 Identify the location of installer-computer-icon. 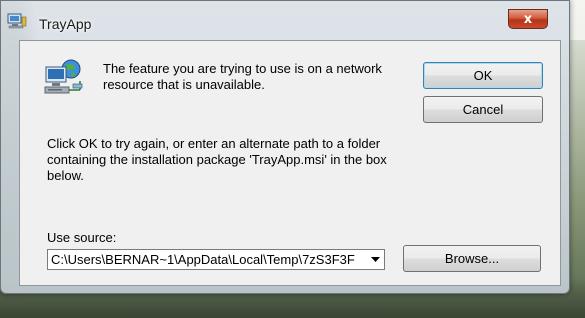
(17, 21).